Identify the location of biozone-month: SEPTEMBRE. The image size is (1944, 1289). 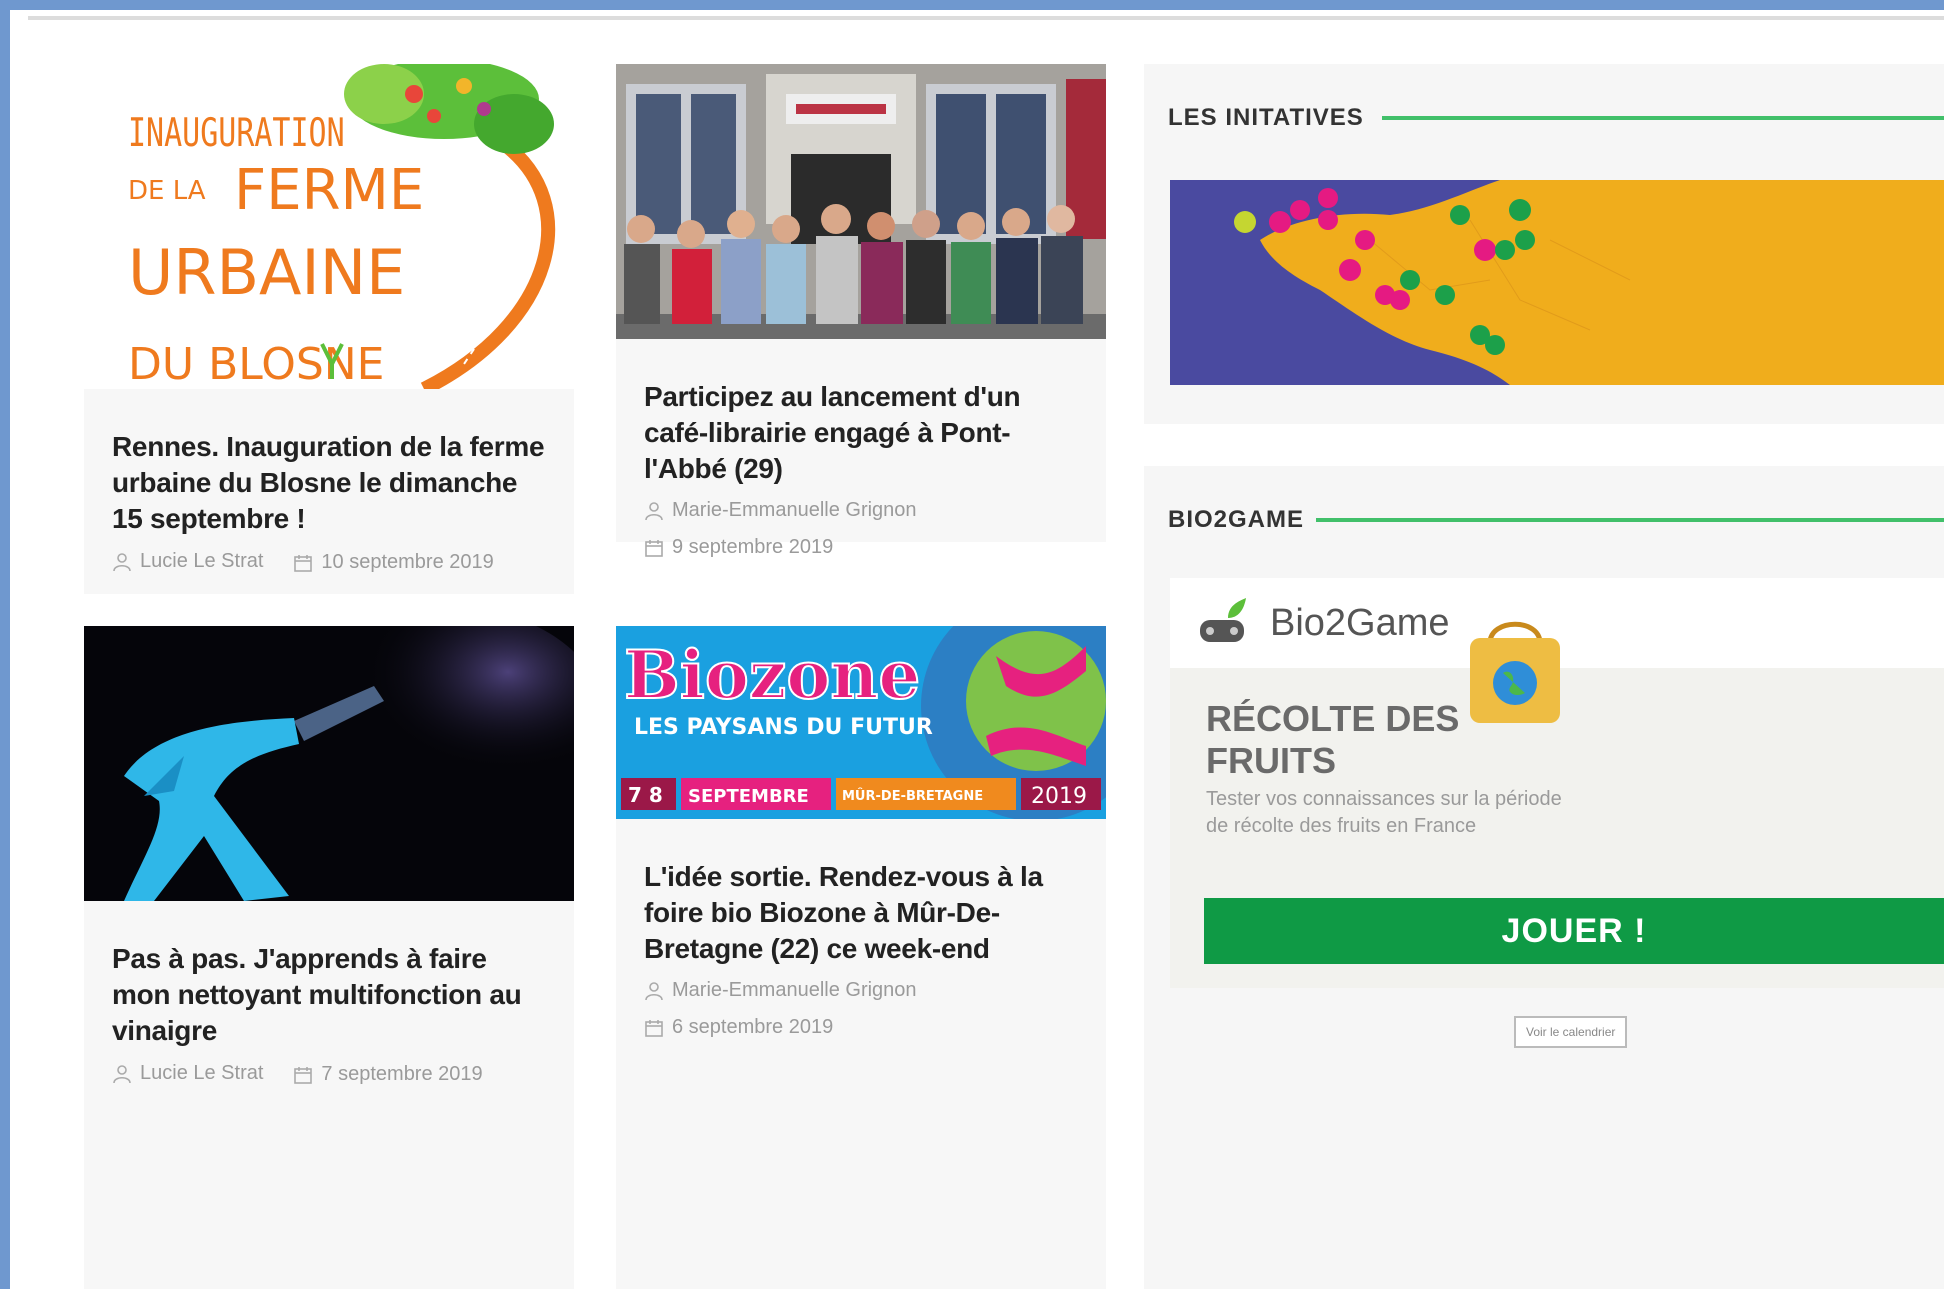
(748, 796).